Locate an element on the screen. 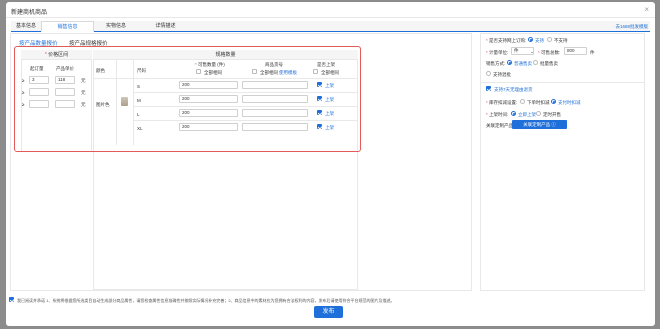 The height and width of the screenshot is (329, 660). return-support-label: 支持7天无理由退货 is located at coordinates (513, 89).